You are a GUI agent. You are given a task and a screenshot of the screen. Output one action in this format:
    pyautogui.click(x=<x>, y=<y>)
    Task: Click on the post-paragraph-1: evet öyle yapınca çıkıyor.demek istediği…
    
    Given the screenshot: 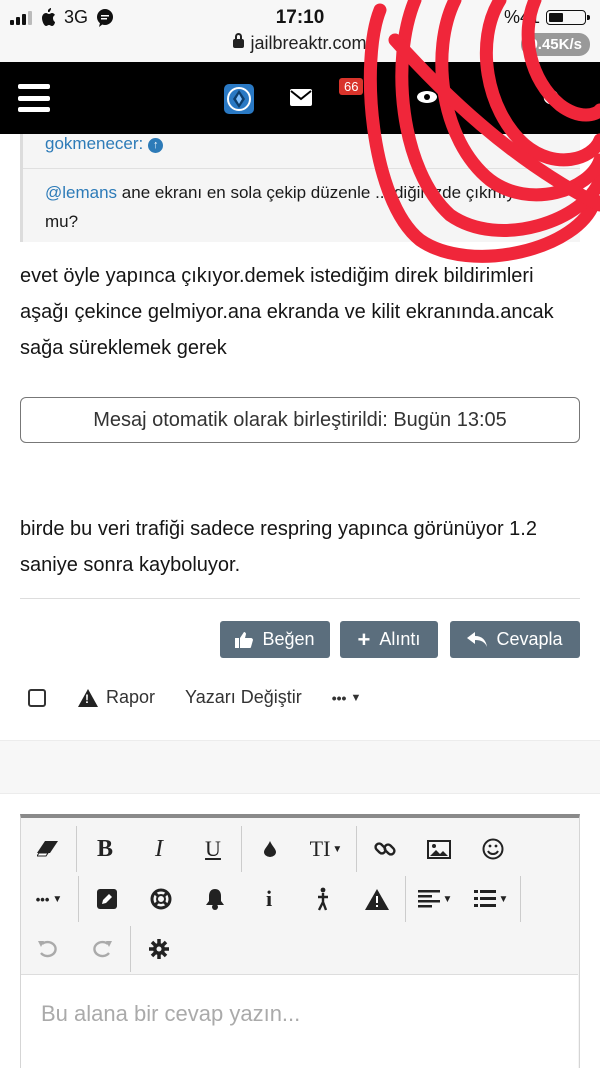 What is the action you would take?
    pyautogui.click(x=287, y=312)
    